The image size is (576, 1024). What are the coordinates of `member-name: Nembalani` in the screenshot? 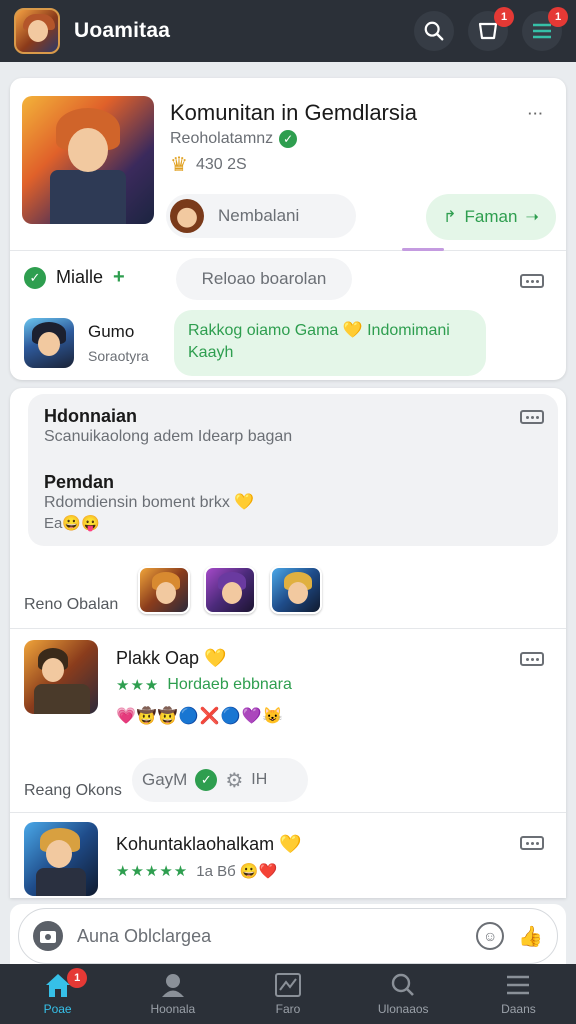 It's located at (259, 215).